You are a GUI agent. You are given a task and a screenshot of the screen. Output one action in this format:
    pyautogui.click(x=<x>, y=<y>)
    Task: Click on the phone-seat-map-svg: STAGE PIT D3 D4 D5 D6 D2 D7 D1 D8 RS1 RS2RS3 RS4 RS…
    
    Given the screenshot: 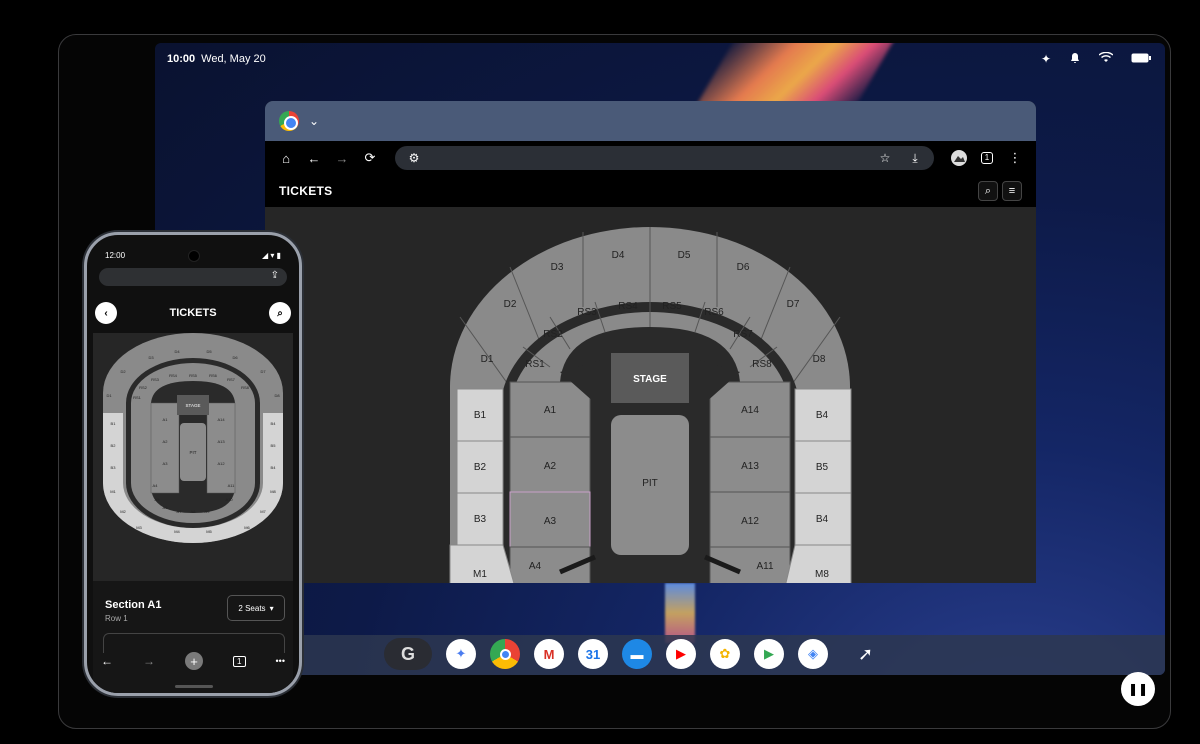 What is the action you would take?
    pyautogui.click(x=193, y=438)
    